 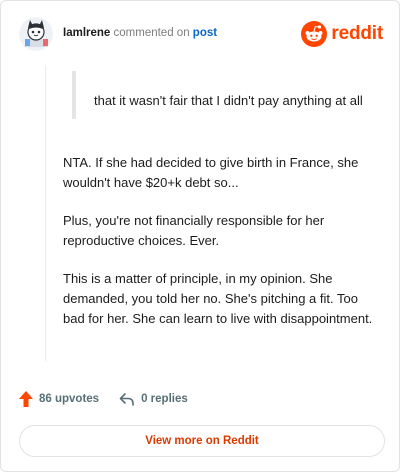 What do you see at coordinates (357, 33) in the screenshot?
I see `logo-wordmark: reddit` at bounding box center [357, 33].